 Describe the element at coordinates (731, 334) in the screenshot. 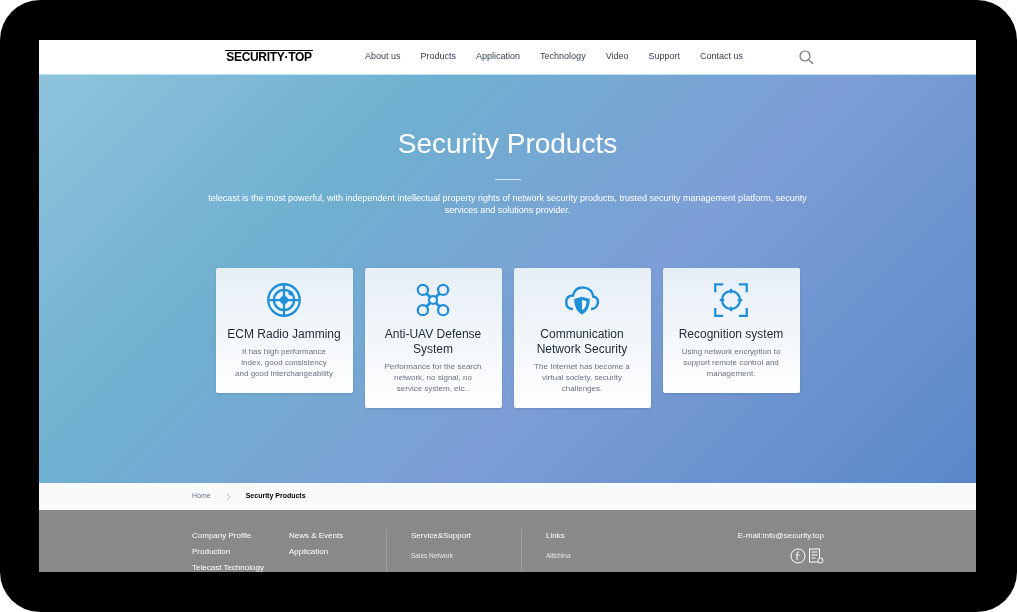

I see `card-title: Recognition system` at that location.